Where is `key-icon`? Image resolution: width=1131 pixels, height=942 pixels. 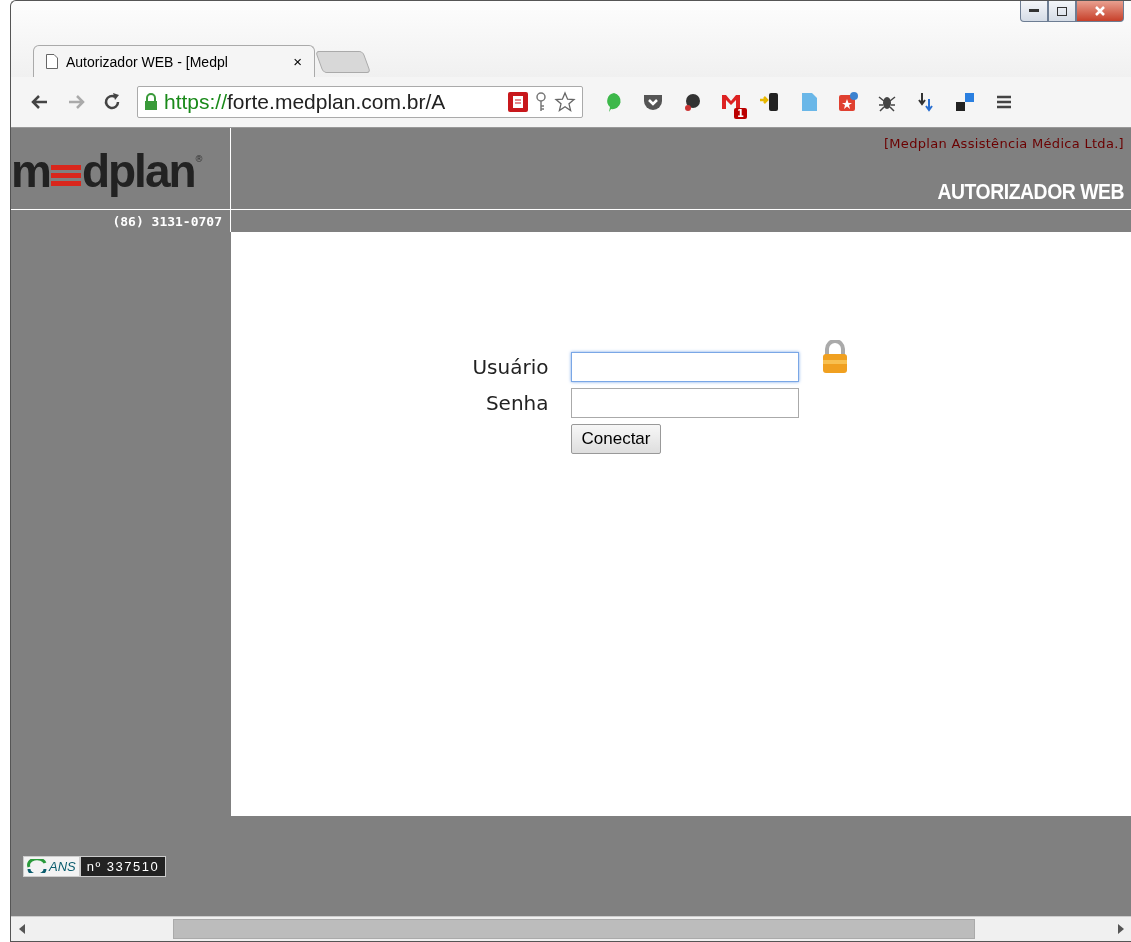 key-icon is located at coordinates (541, 102).